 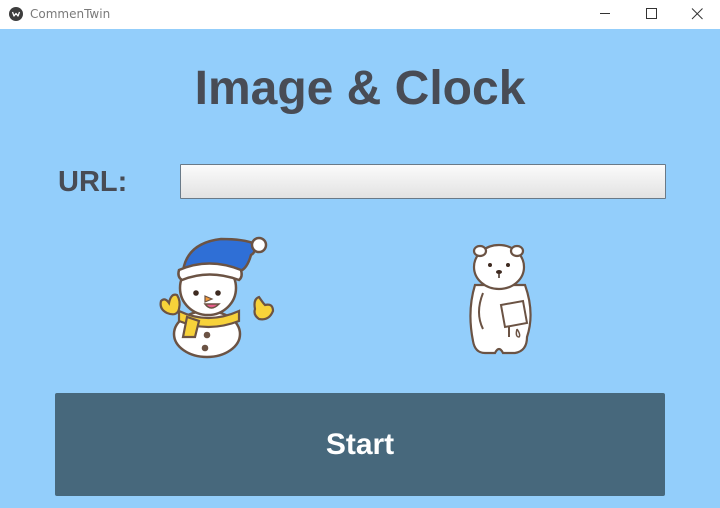 I want to click on url-input, so click(x=423, y=181).